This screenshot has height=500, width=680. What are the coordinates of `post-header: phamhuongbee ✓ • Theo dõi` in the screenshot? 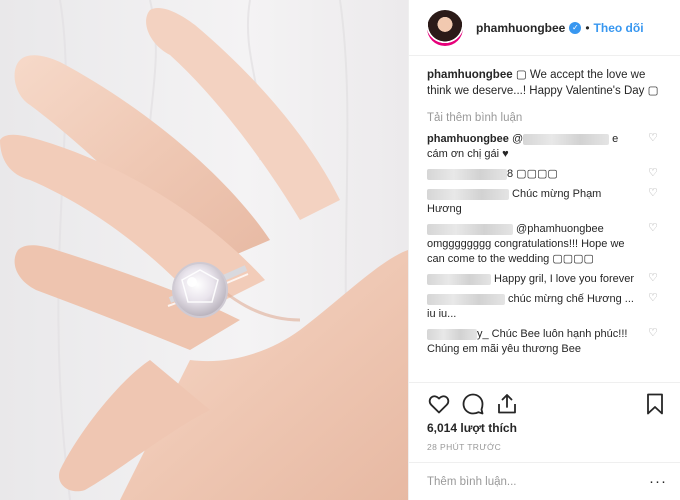 It's located at (544, 28).